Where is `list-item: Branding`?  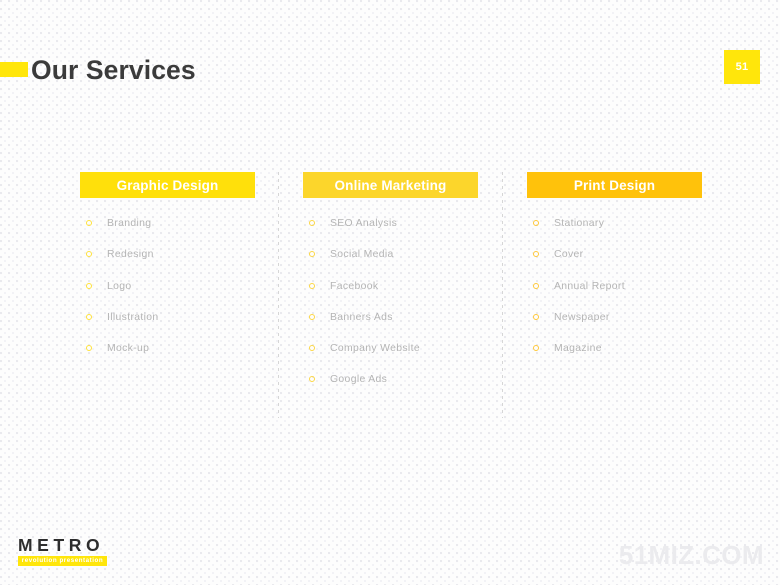 list-item: Branding is located at coordinates (167, 232).